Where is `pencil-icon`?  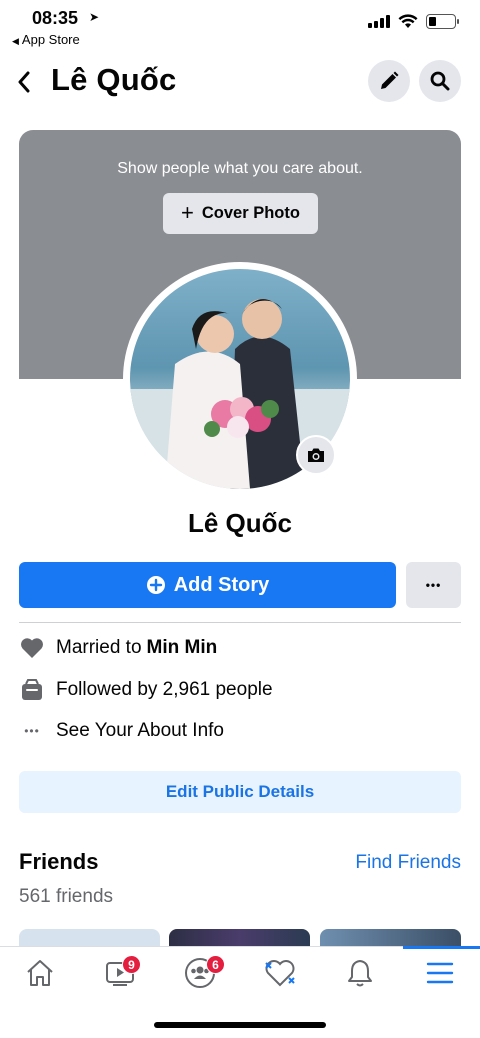
pencil-icon is located at coordinates (390, 80).